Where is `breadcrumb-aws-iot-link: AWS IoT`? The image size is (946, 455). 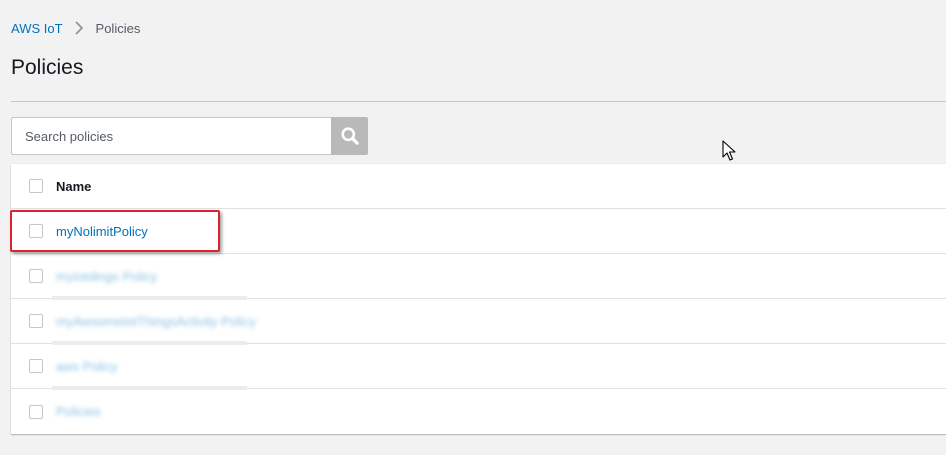
breadcrumb-aws-iot-link: AWS IoT is located at coordinates (37, 28).